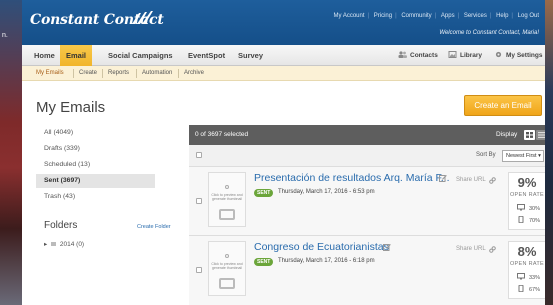  Describe the element at coordinates (528, 277) in the screenshot. I see `desktop-stat: 33%` at that location.